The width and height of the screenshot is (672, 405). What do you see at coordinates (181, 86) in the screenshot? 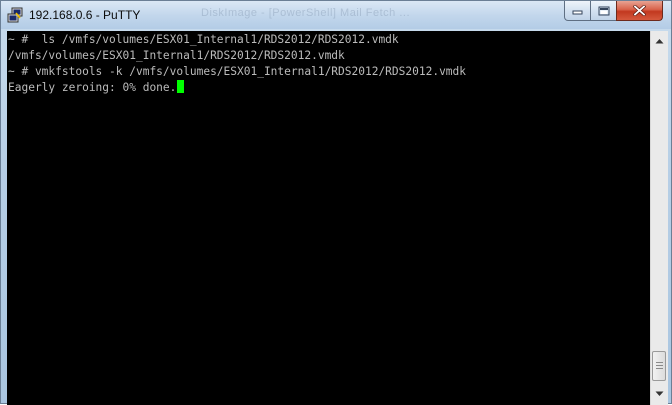
I see `text-cursor` at bounding box center [181, 86].